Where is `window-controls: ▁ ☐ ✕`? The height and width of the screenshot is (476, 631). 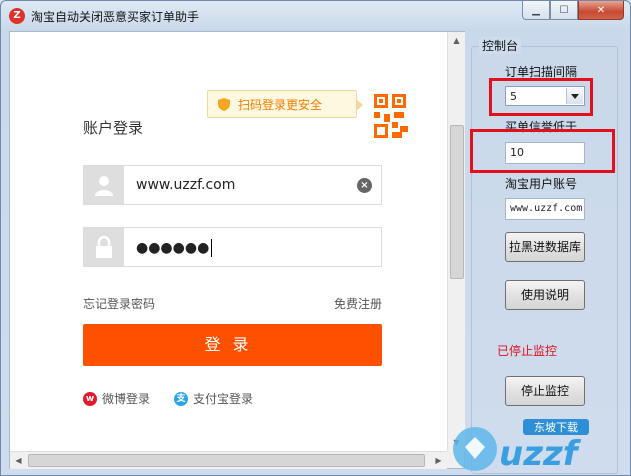
window-controls: ▁ ☐ ✕ is located at coordinates (573, 11).